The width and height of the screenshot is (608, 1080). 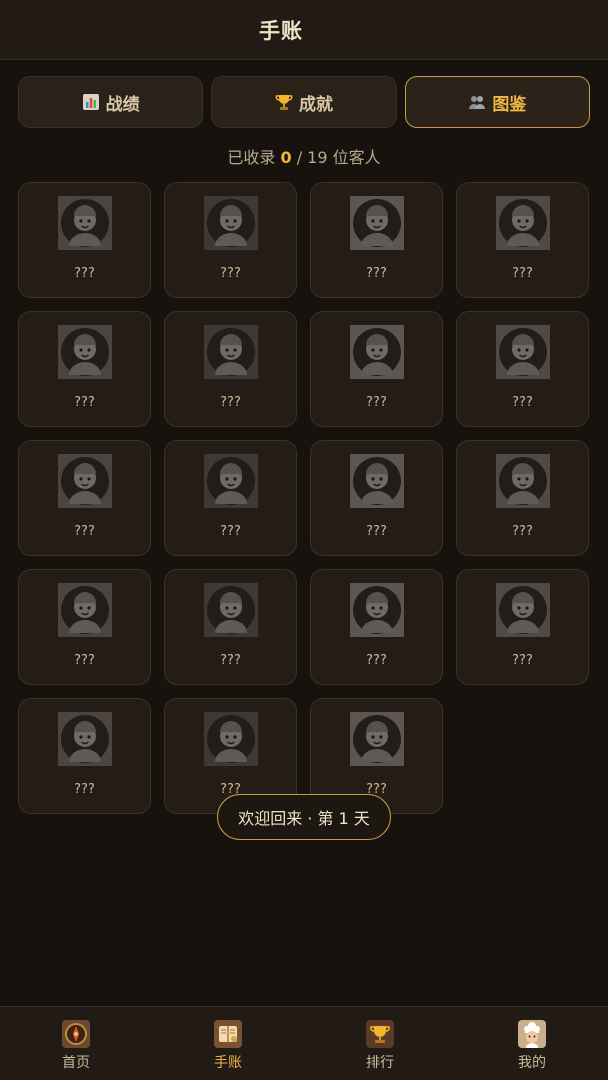 What do you see at coordinates (251, 157) in the screenshot?
I see `count-prefix: 已收录` at bounding box center [251, 157].